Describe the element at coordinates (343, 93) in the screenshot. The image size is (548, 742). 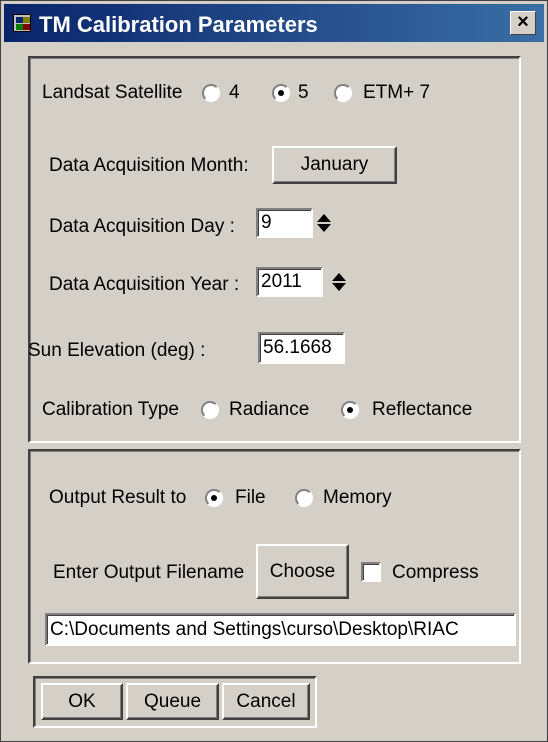
I see `satellite-radio-etm7` at that location.